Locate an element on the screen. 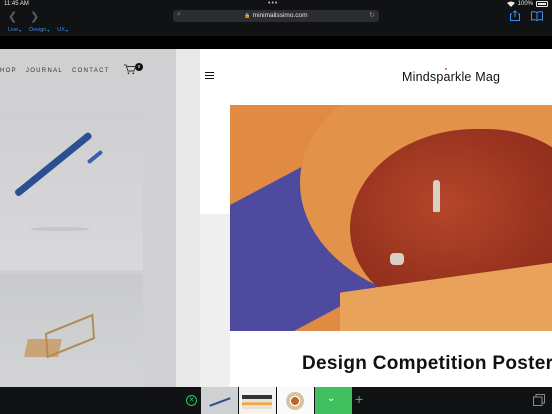 The image size is (552, 414). url-display: 🔒 minimalissimo.com is located at coordinates (276, 15).